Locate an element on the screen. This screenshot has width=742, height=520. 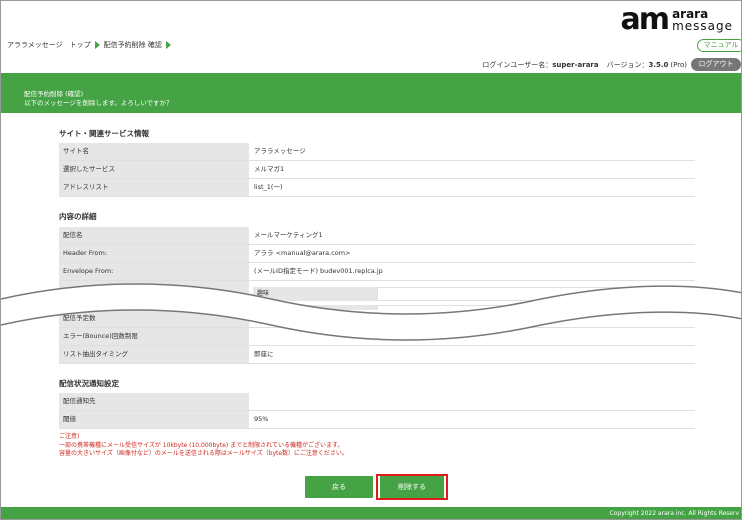
row-value: (メールID指定モード) budev001.replca.jp is located at coordinates (472, 271).